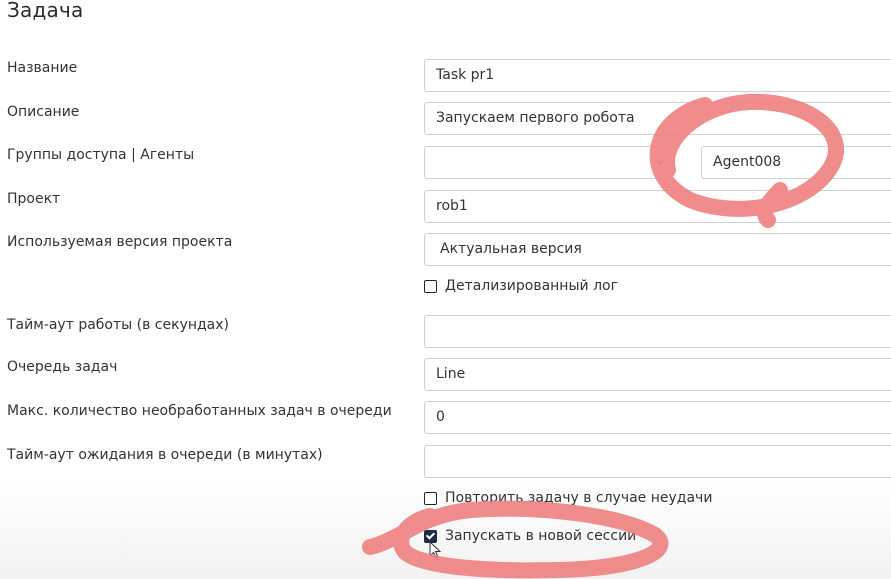 The image size is (891, 579). I want to click on detailed-log-option: Детализированный лог, so click(521, 286).